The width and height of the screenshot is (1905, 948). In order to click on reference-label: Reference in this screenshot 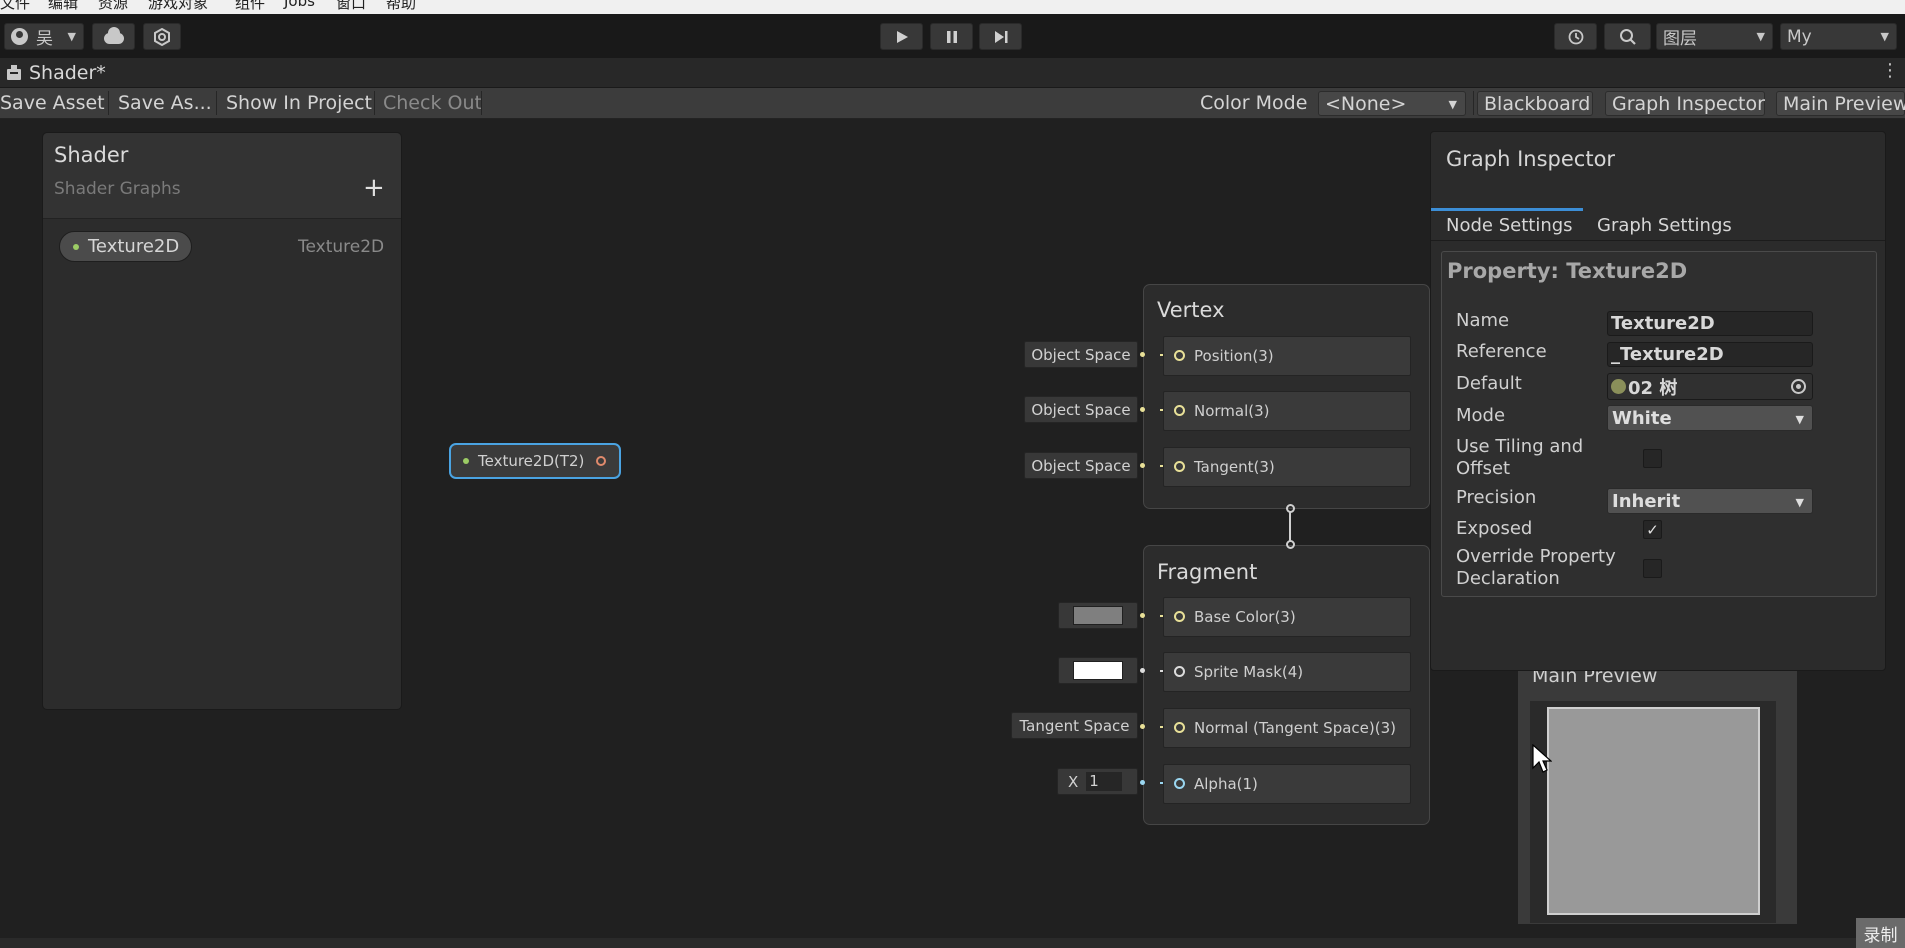, I will do `click(1501, 351)`.